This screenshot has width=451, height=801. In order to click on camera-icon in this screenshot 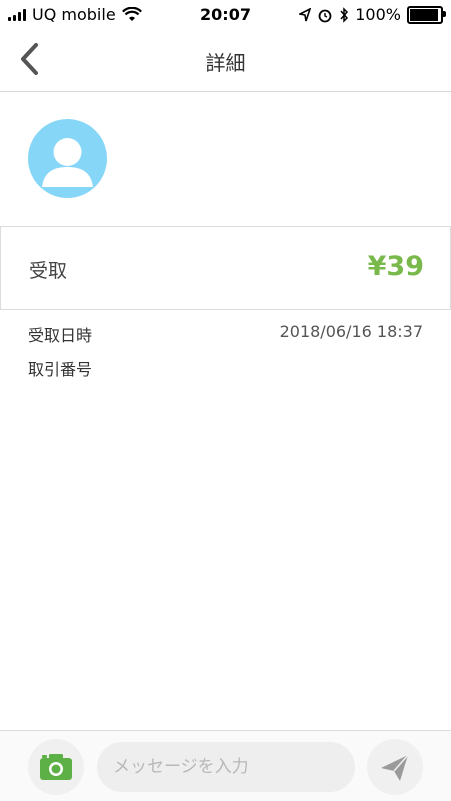, I will do `click(56, 767)`.